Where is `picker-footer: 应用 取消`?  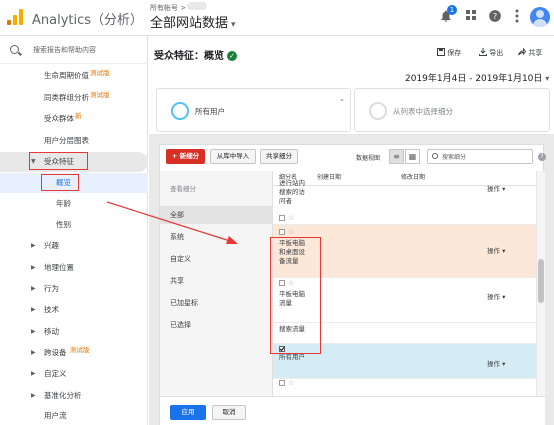 picker-footer: 应用 取消 is located at coordinates (352, 410).